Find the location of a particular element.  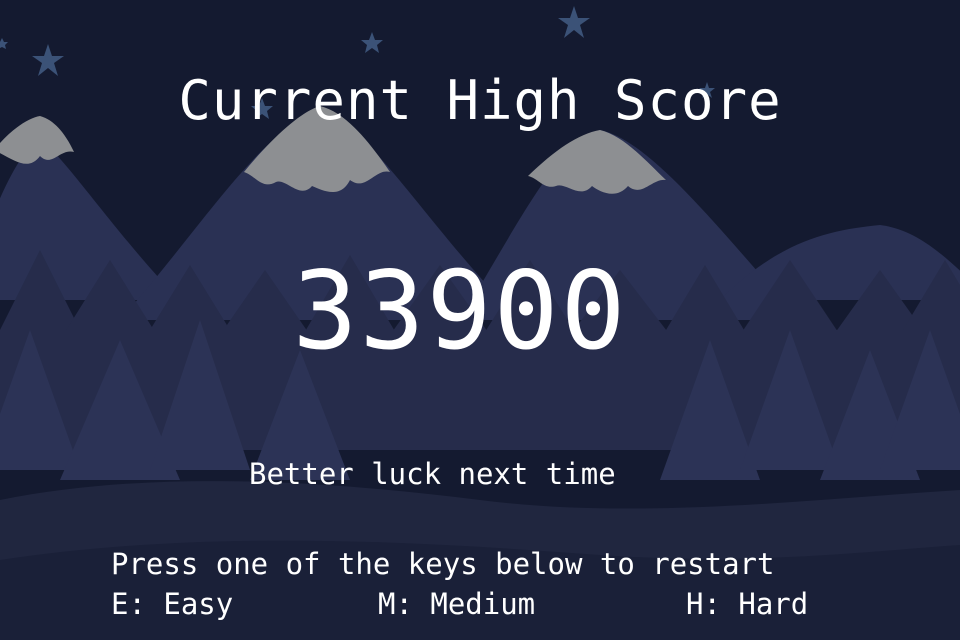

encouragement-message: Better luck next time is located at coordinates (432, 474).